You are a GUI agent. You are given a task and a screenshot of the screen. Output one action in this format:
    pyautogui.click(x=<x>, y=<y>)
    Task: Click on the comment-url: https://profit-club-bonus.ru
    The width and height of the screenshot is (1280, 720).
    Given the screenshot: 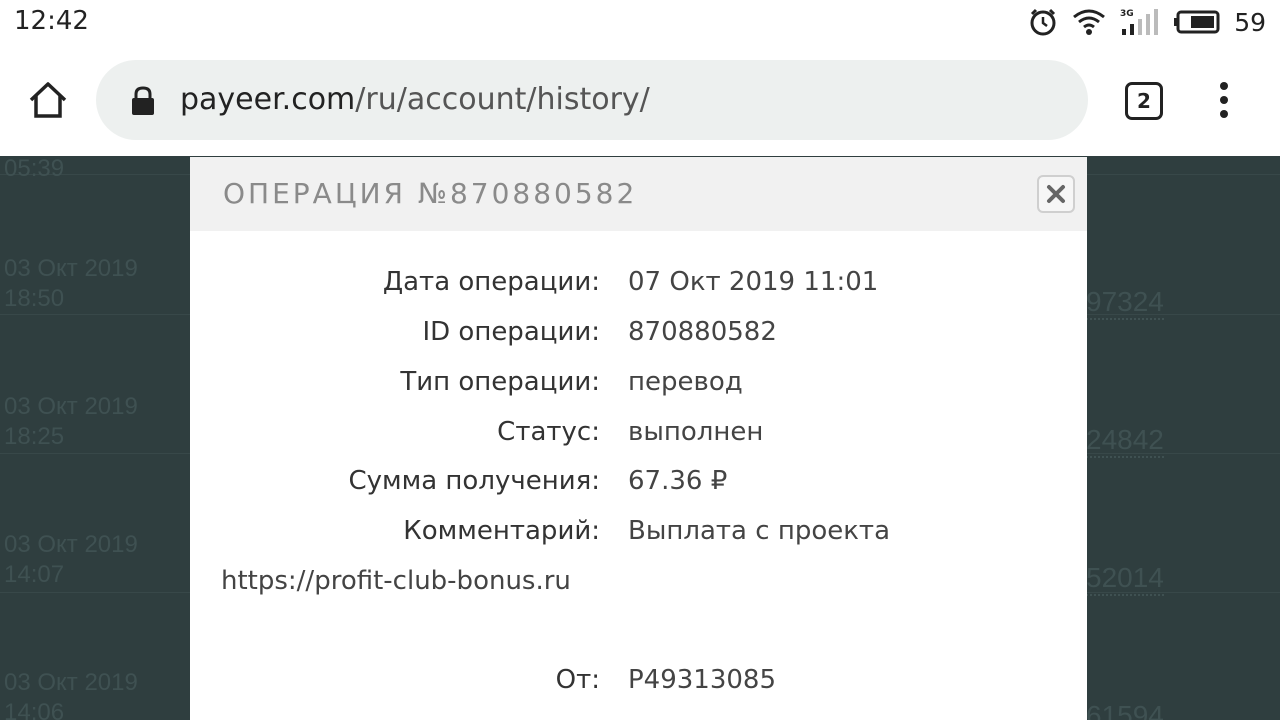 What is the action you would take?
    pyautogui.click(x=396, y=581)
    